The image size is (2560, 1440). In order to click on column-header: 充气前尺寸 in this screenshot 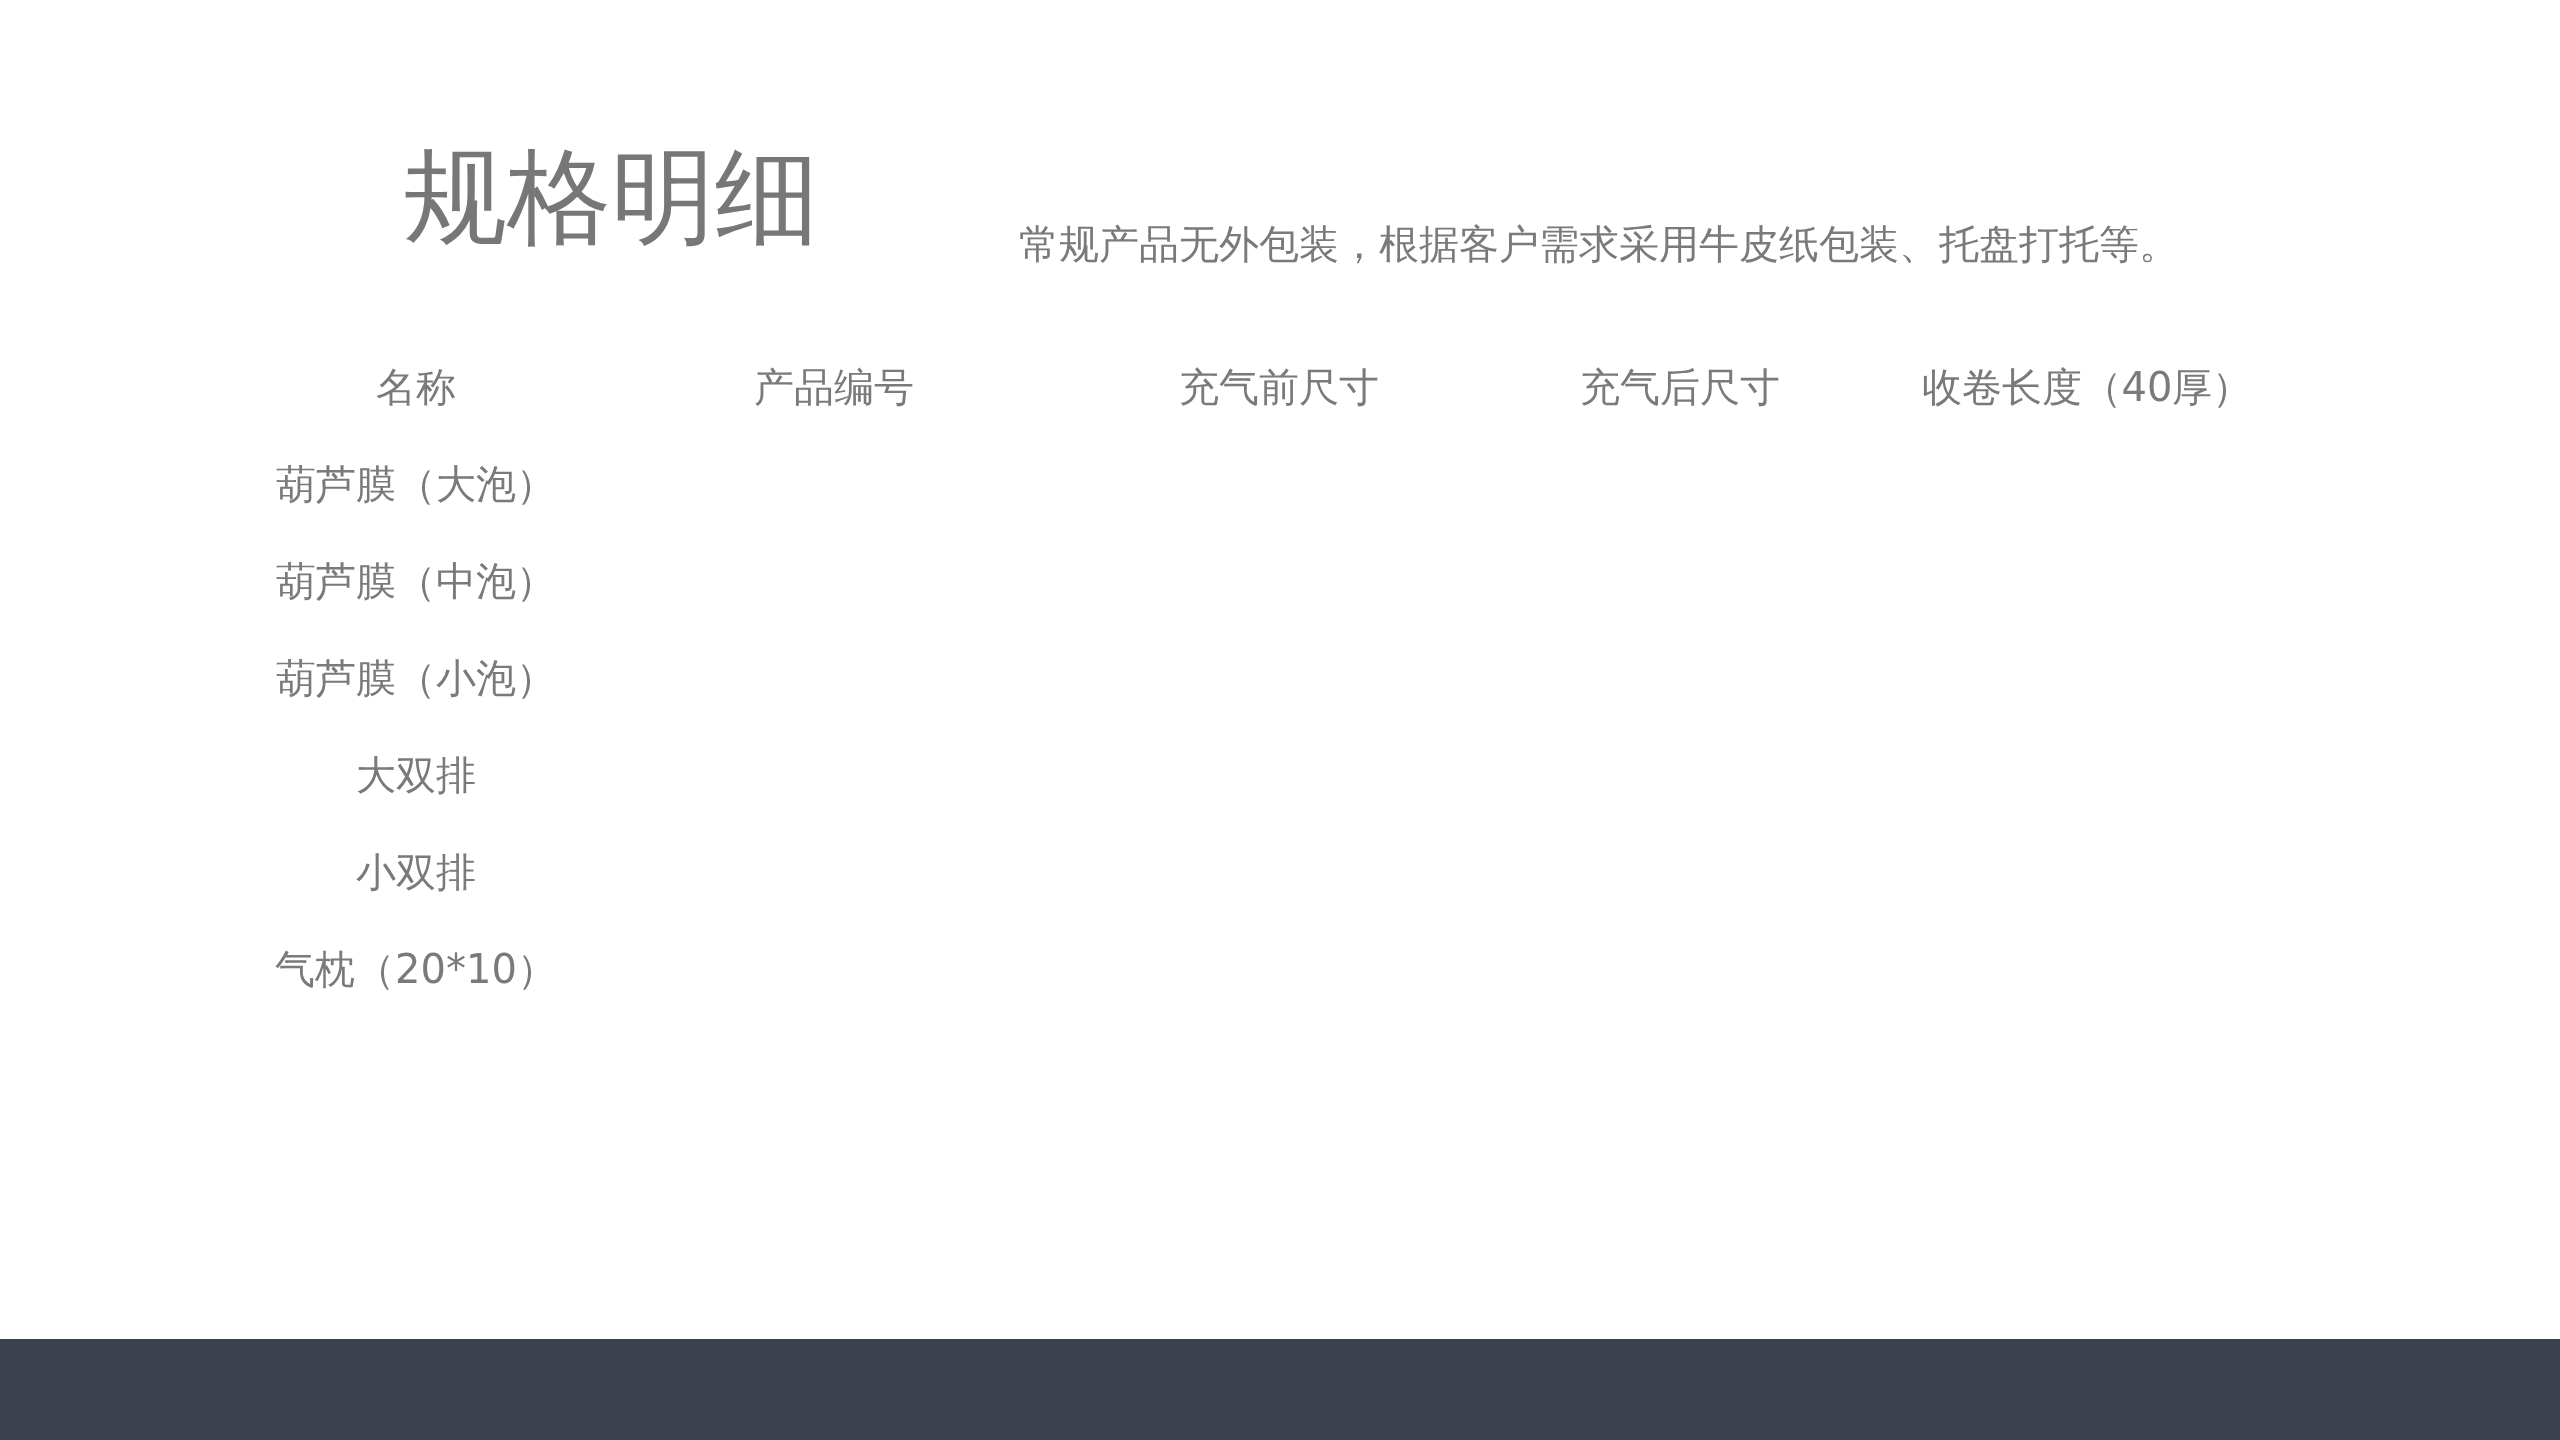, I will do `click(1279, 388)`.